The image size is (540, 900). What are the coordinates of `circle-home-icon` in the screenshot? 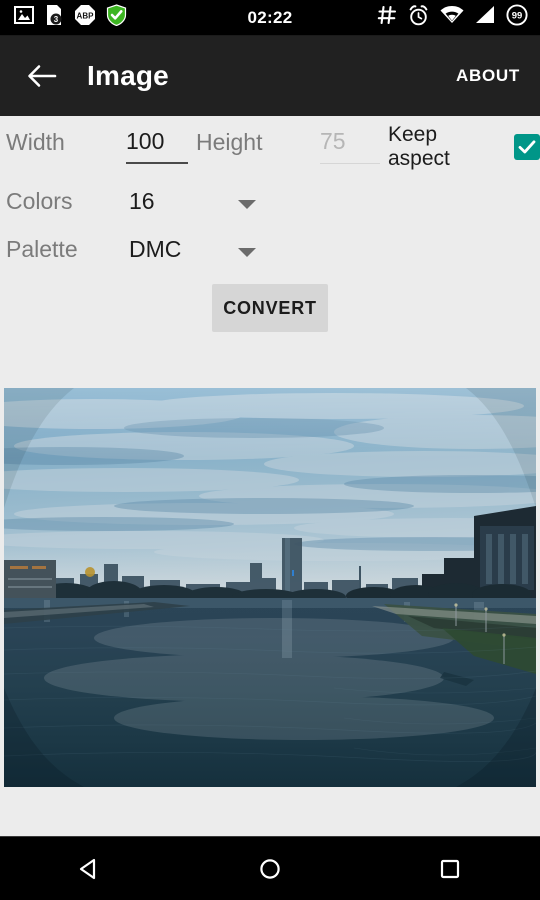 It's located at (270, 868).